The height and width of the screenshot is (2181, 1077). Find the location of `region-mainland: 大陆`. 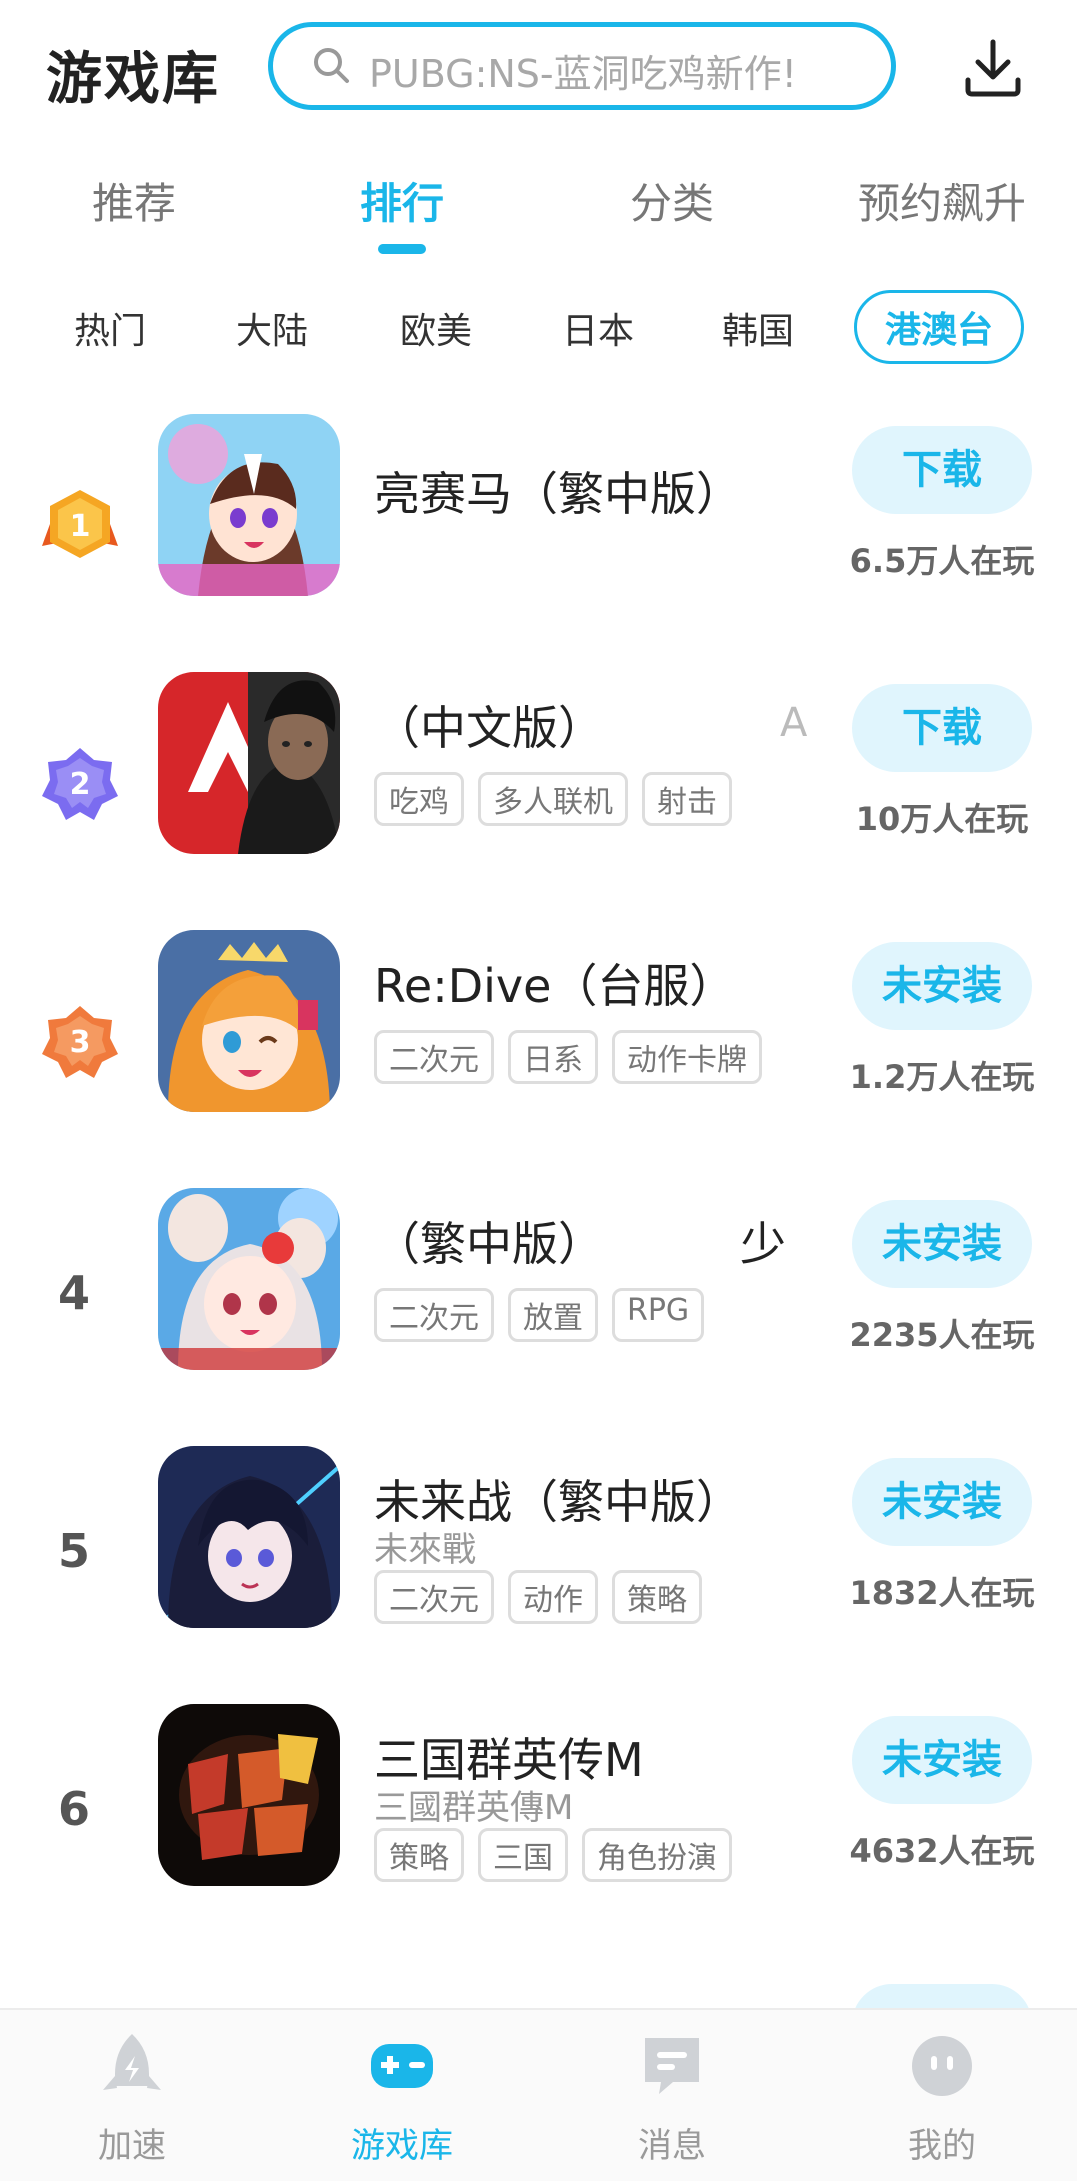

region-mainland: 大陆 is located at coordinates (272, 328).